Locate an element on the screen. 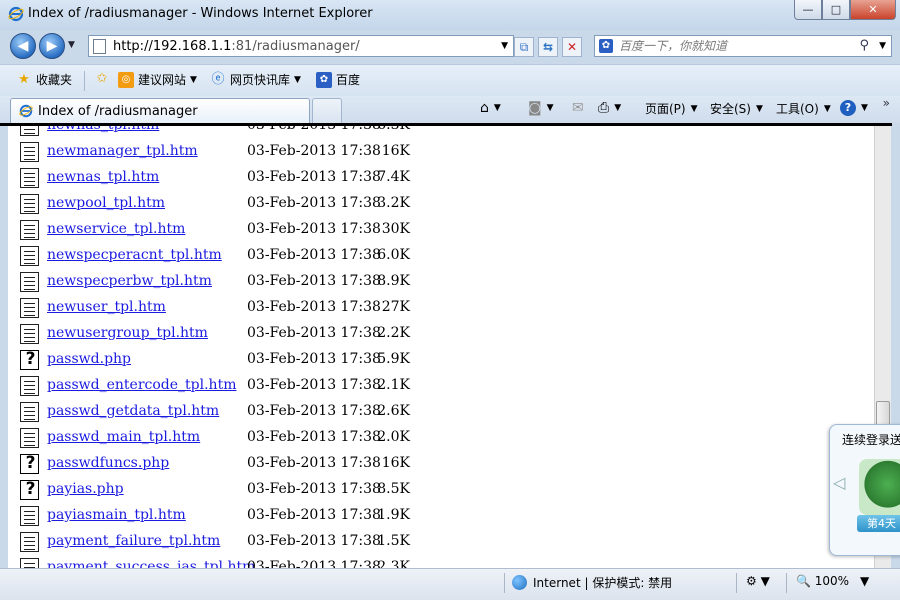 This screenshot has width=900, height=600. file-size: 1.9K is located at coordinates (393, 515).